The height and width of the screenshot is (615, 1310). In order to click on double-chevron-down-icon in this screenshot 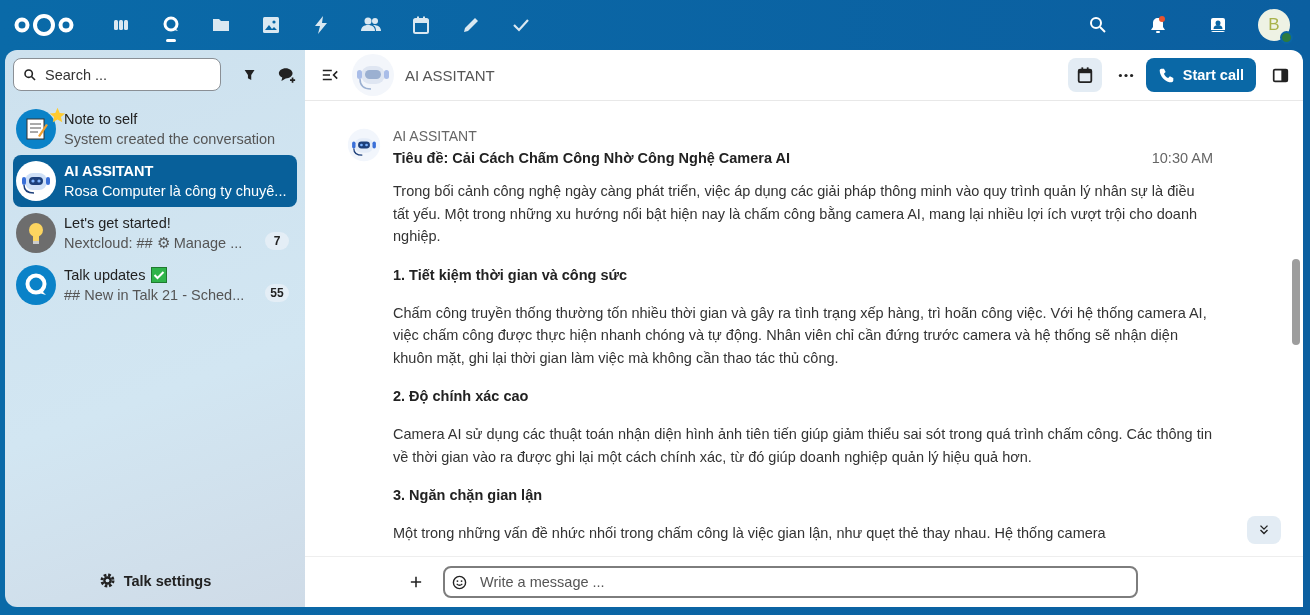, I will do `click(1264, 530)`.